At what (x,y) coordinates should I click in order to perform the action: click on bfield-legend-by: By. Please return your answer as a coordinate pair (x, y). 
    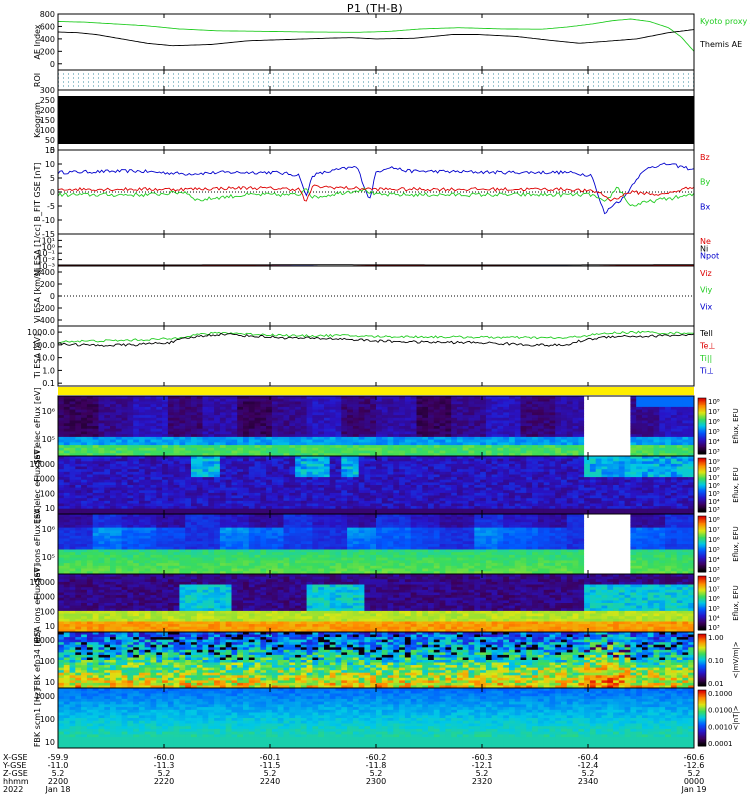
    Looking at the image, I should click on (705, 182).